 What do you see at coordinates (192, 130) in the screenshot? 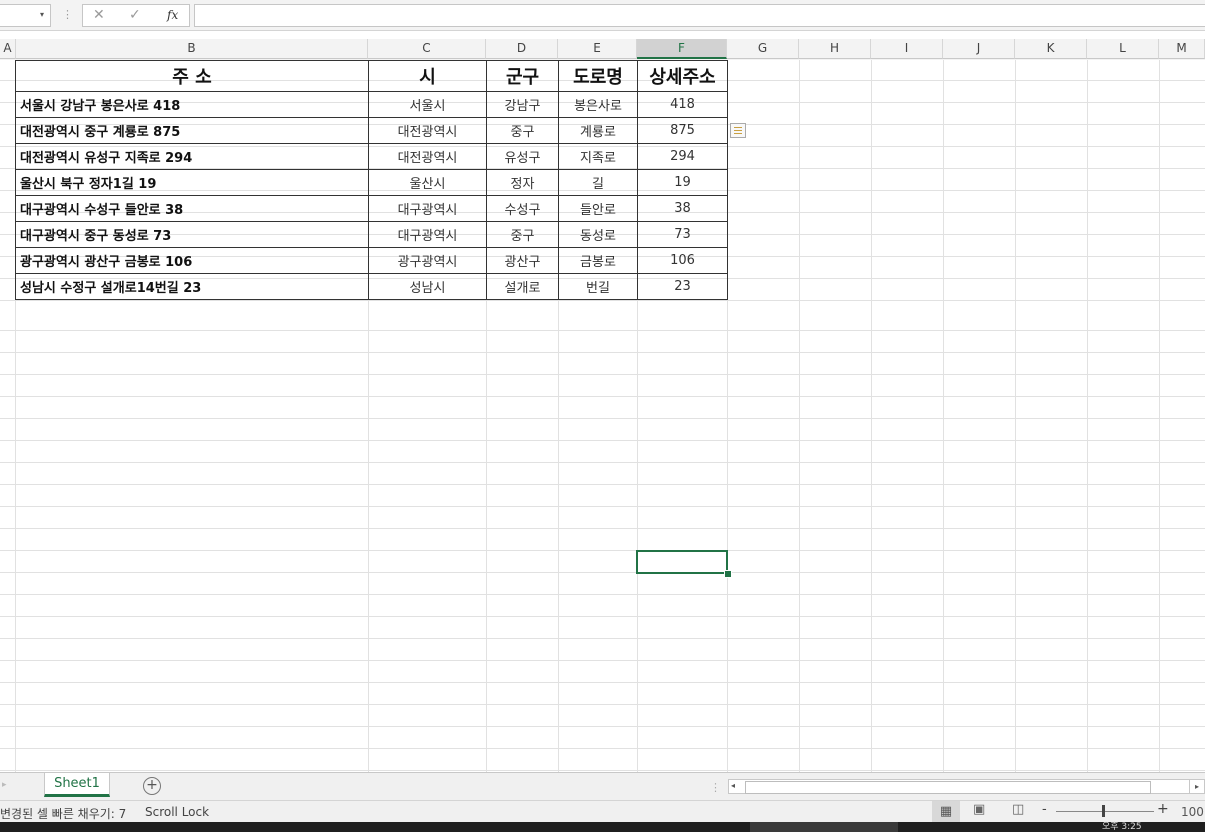
I see `cell-address: 대전광역시 중구 계룡로 875` at bounding box center [192, 130].